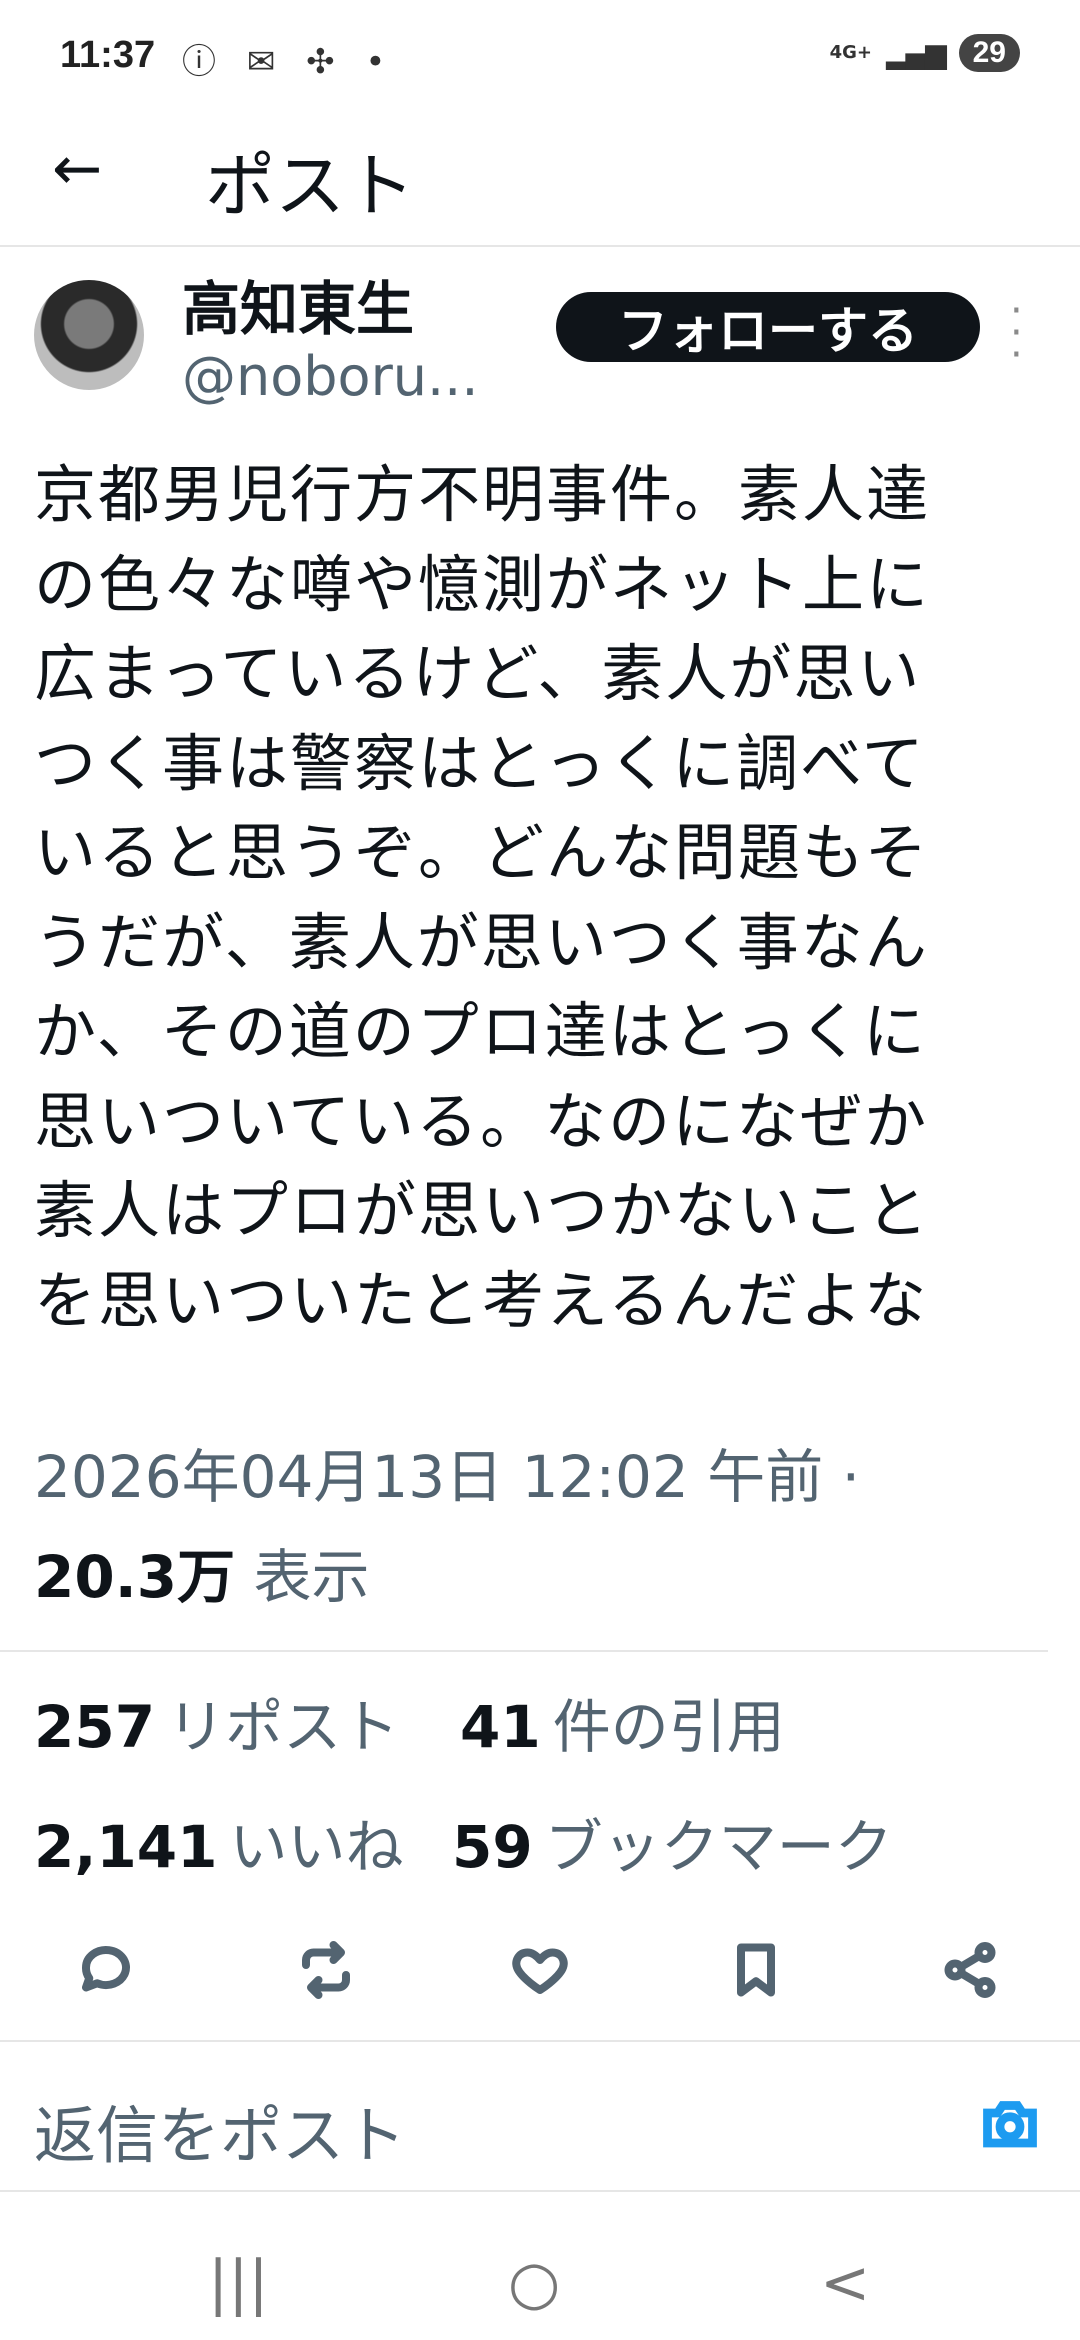 The height and width of the screenshot is (2340, 1080). What do you see at coordinates (668, 1727) in the screenshot?
I see `quotes-label: 件の引用` at bounding box center [668, 1727].